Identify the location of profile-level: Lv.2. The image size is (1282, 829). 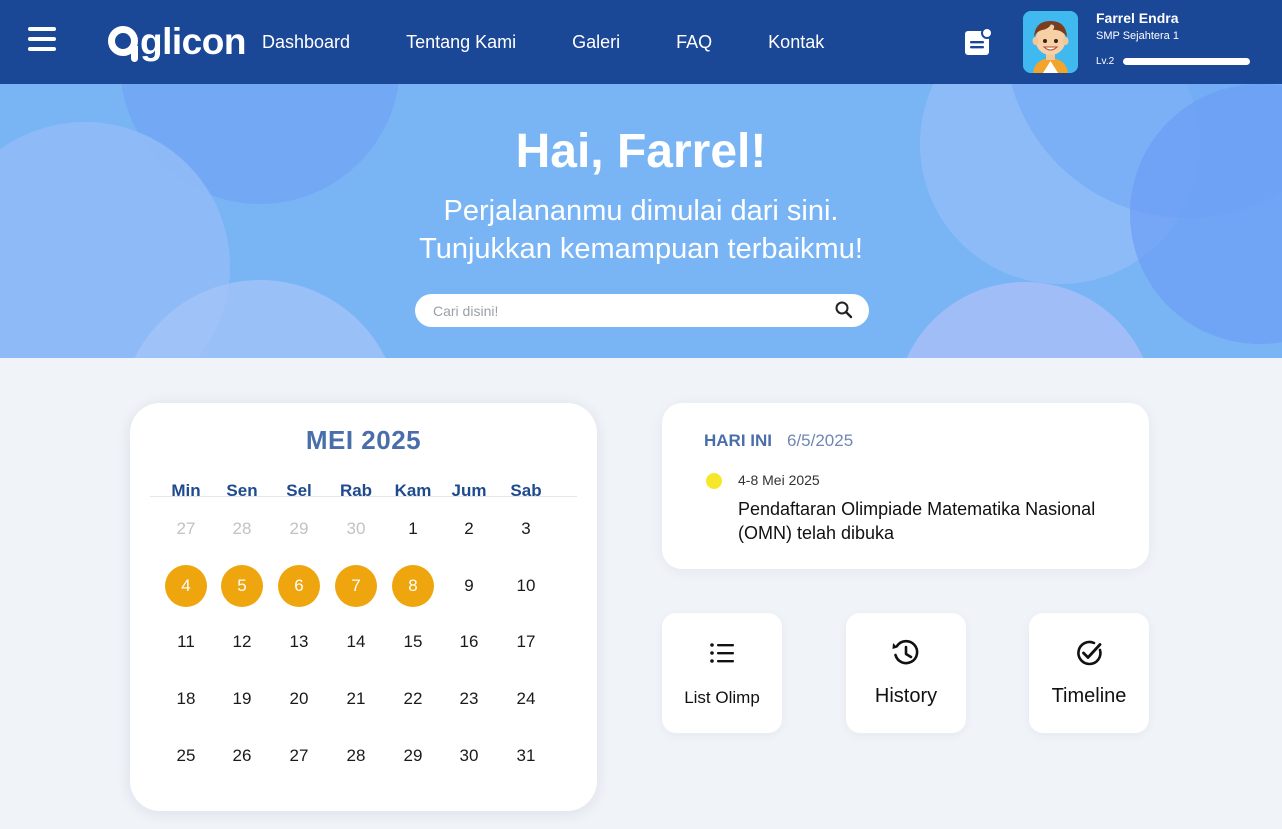
(1105, 61).